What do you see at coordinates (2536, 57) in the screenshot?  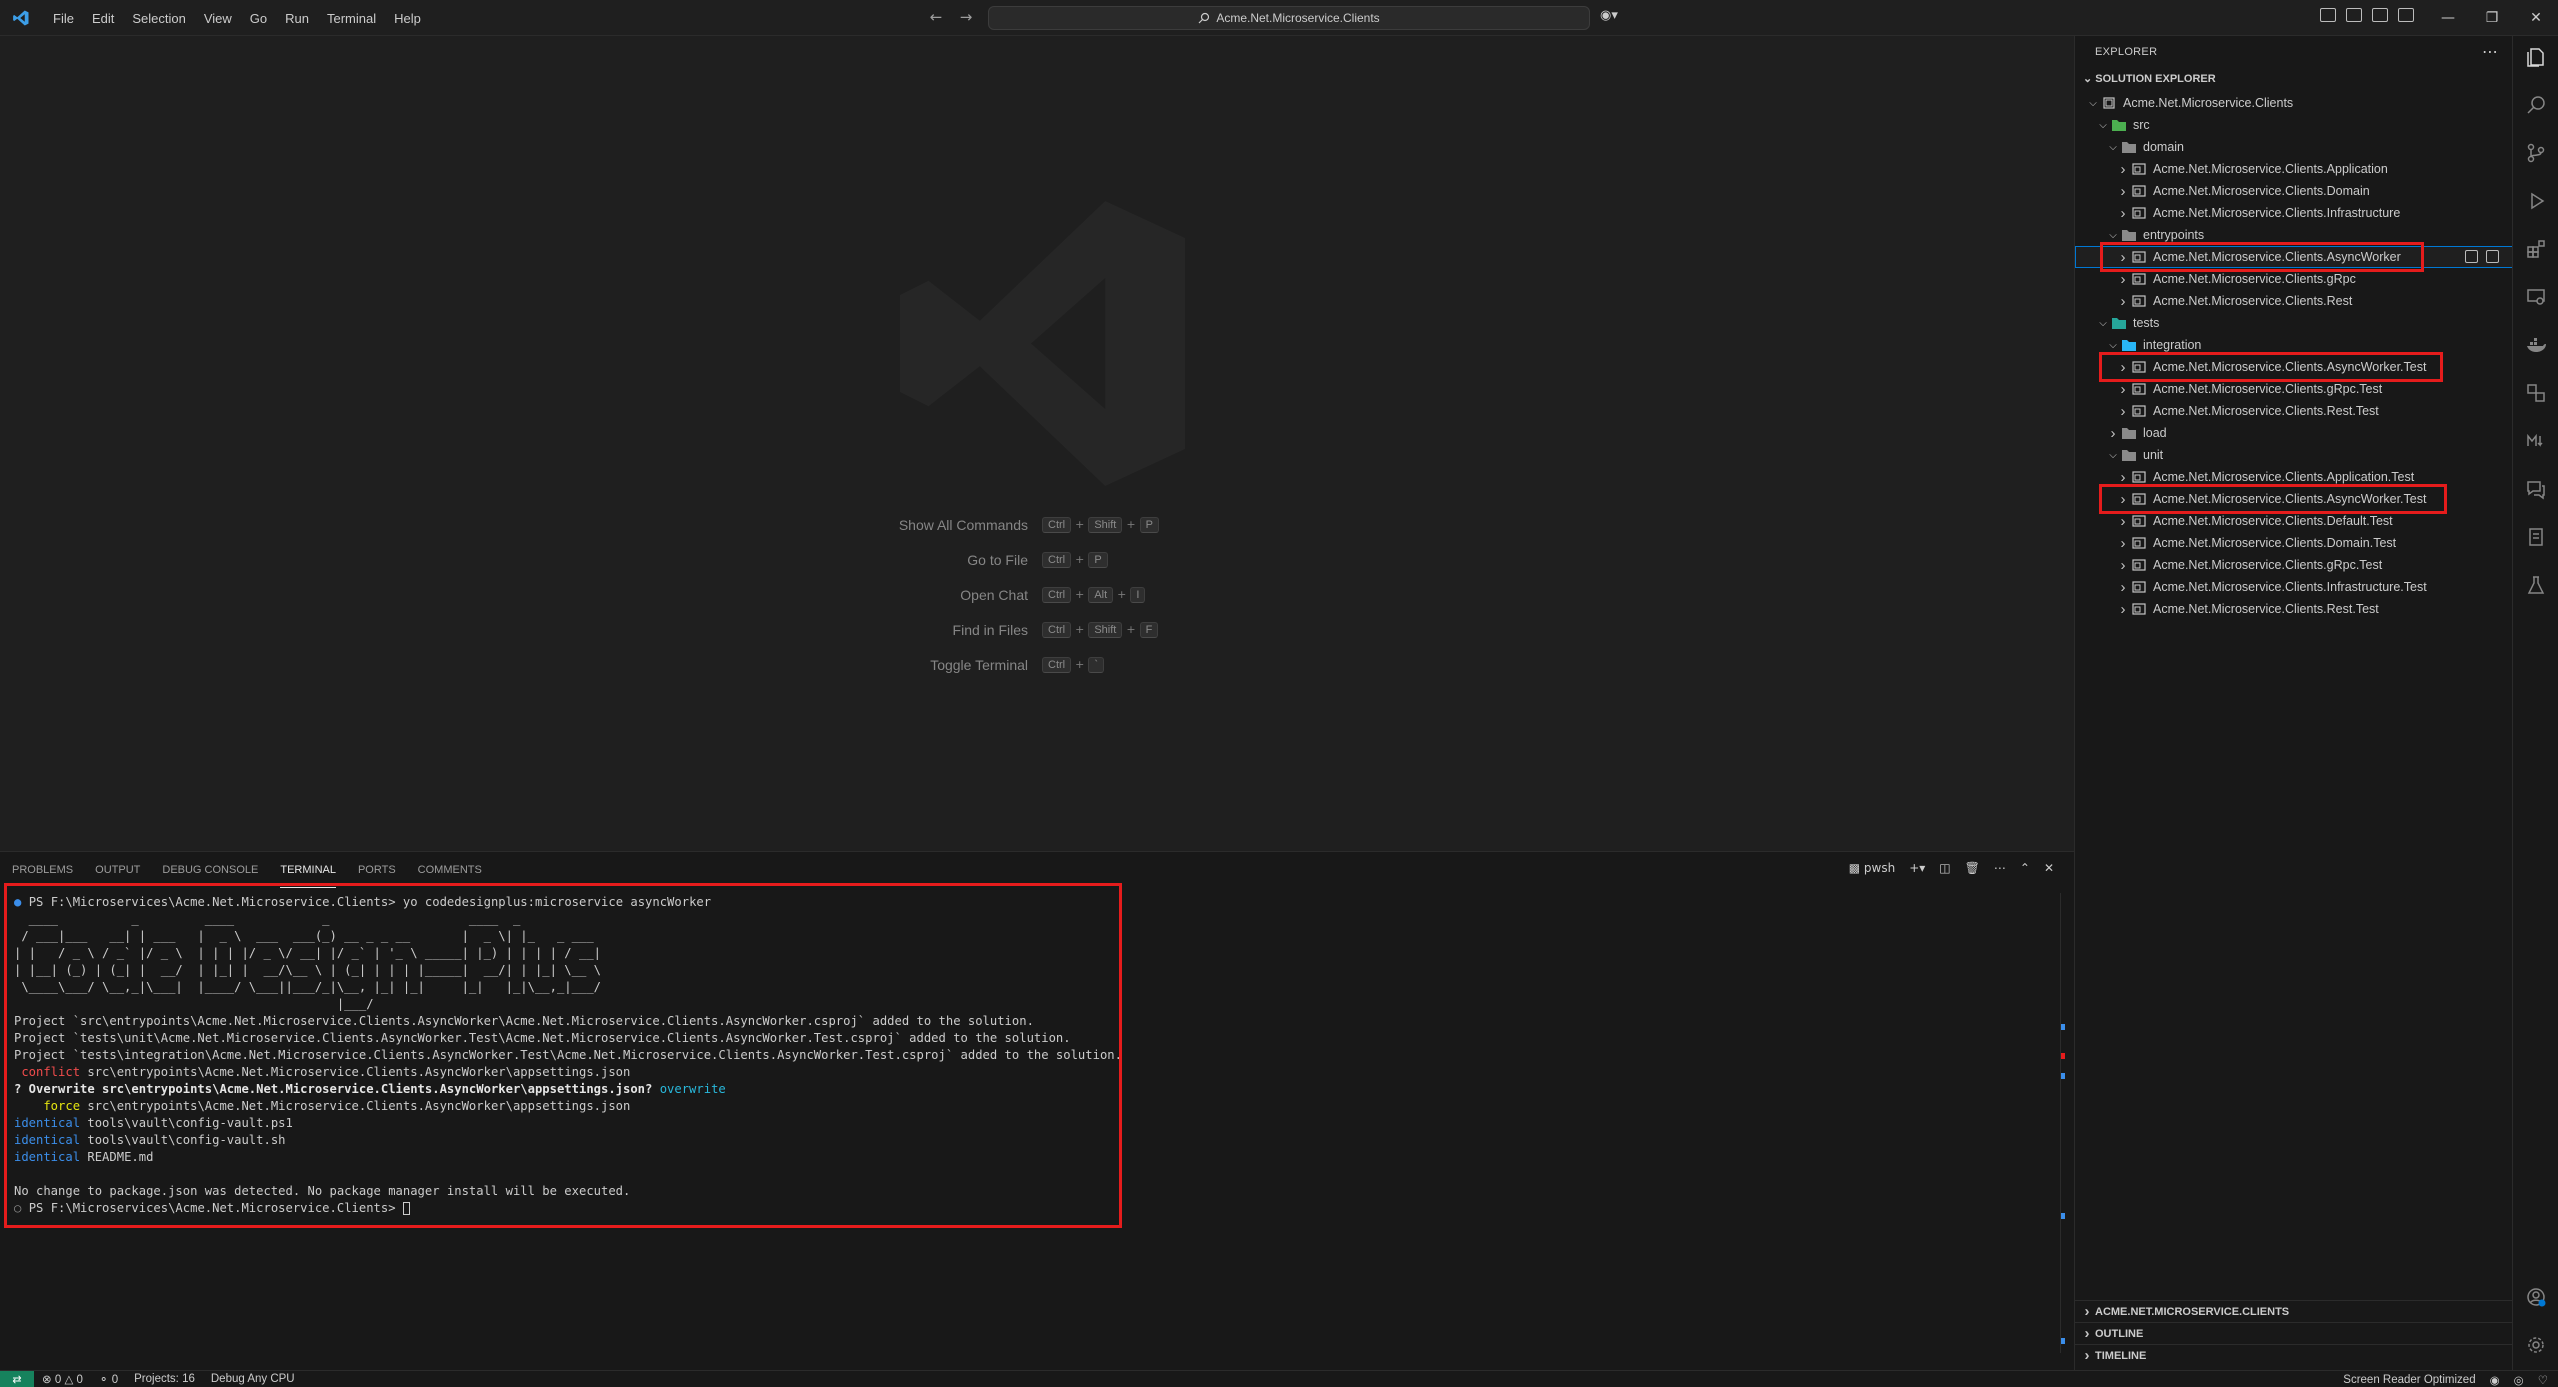 I see `explorer-icon` at bounding box center [2536, 57].